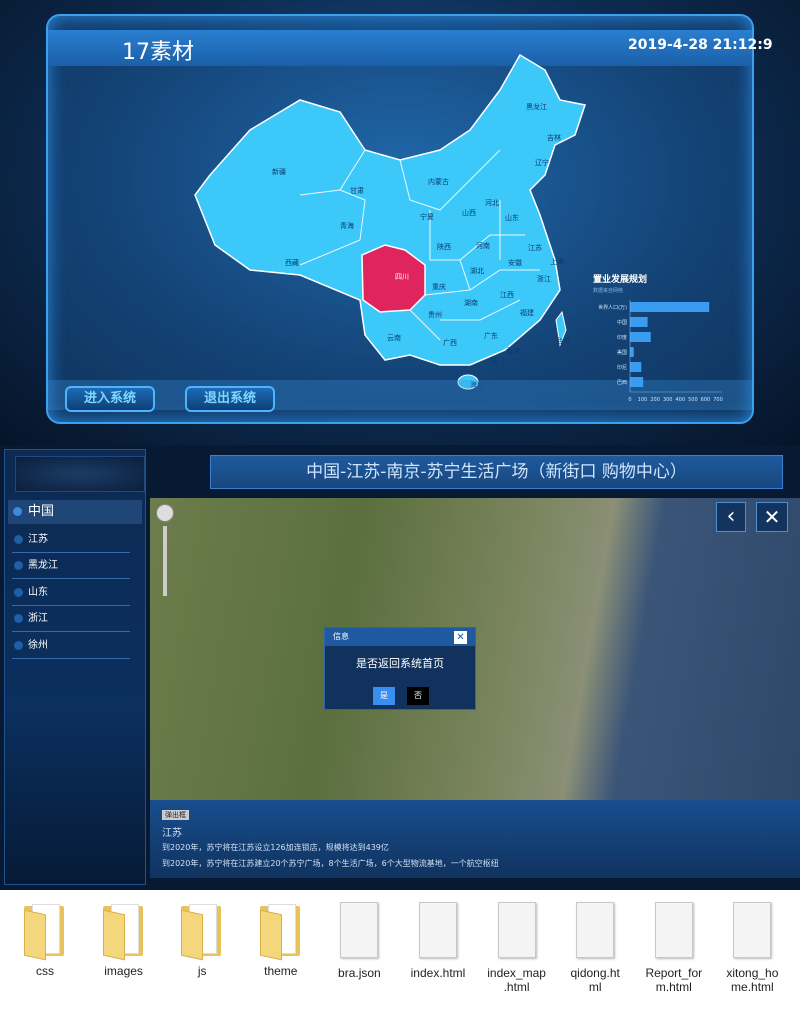 Image resolution: width=800 pixels, height=1016 pixels. Describe the element at coordinates (471, 303) in the screenshot. I see `province-label: 湖南` at that location.